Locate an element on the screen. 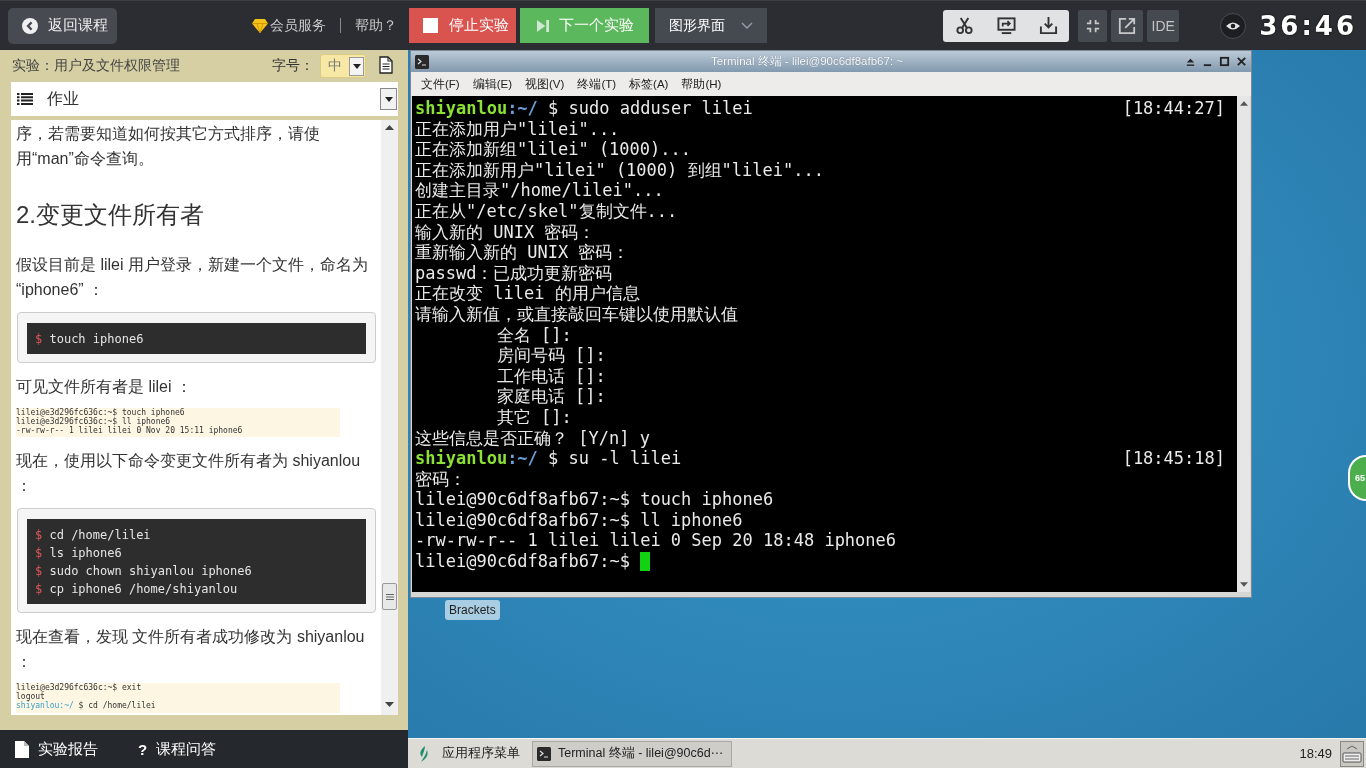  taskbar-task: Terminal 终端 - lilei@90c6d⋯ is located at coordinates (632, 753).